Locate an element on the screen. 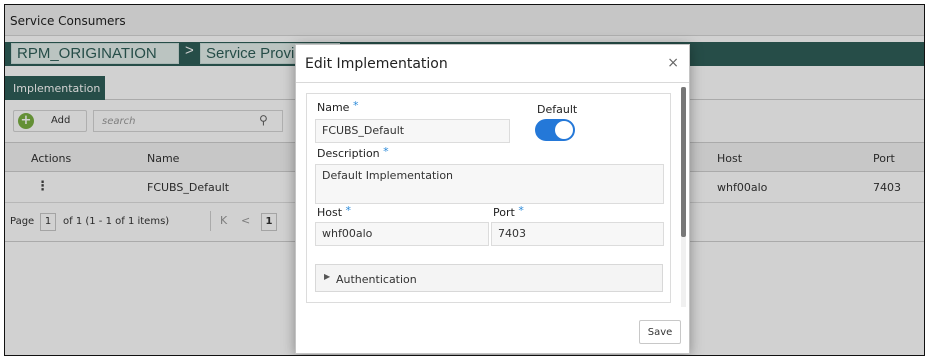  host-field: whf00alo is located at coordinates (402, 234).